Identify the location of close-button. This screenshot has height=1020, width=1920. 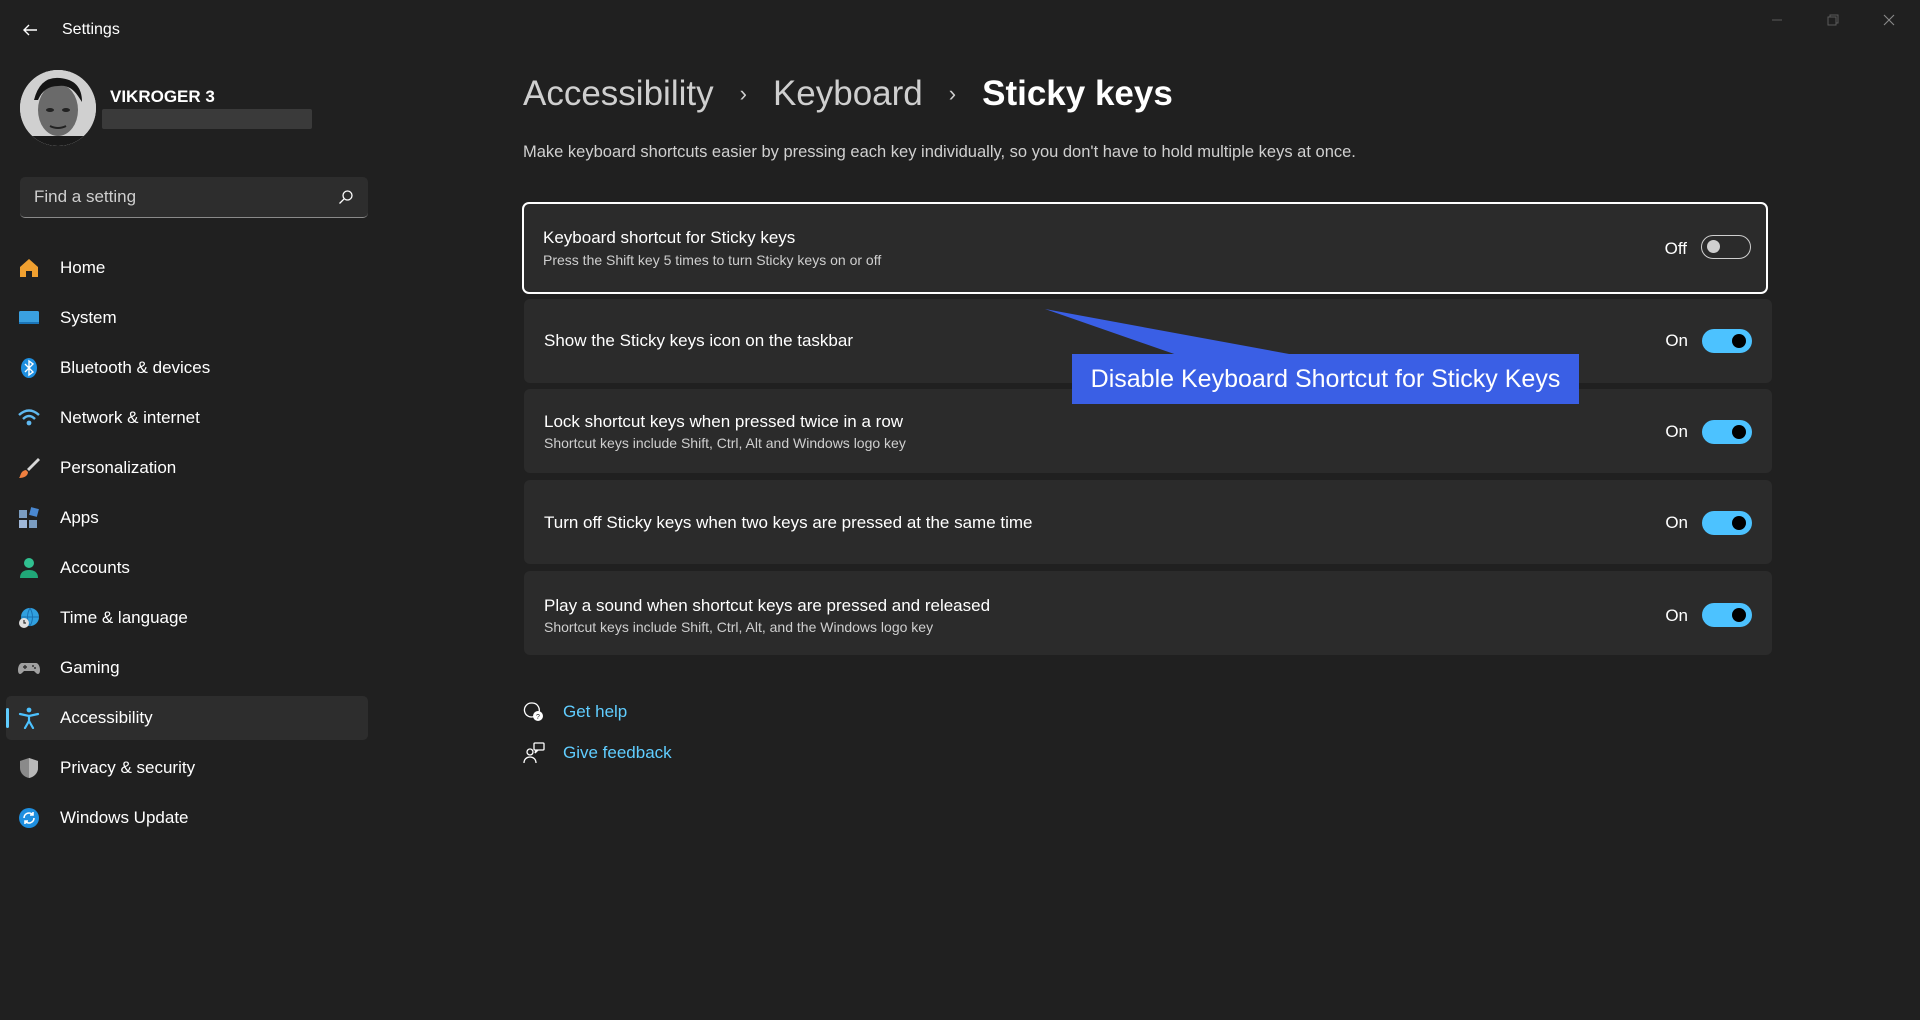
(1889, 20).